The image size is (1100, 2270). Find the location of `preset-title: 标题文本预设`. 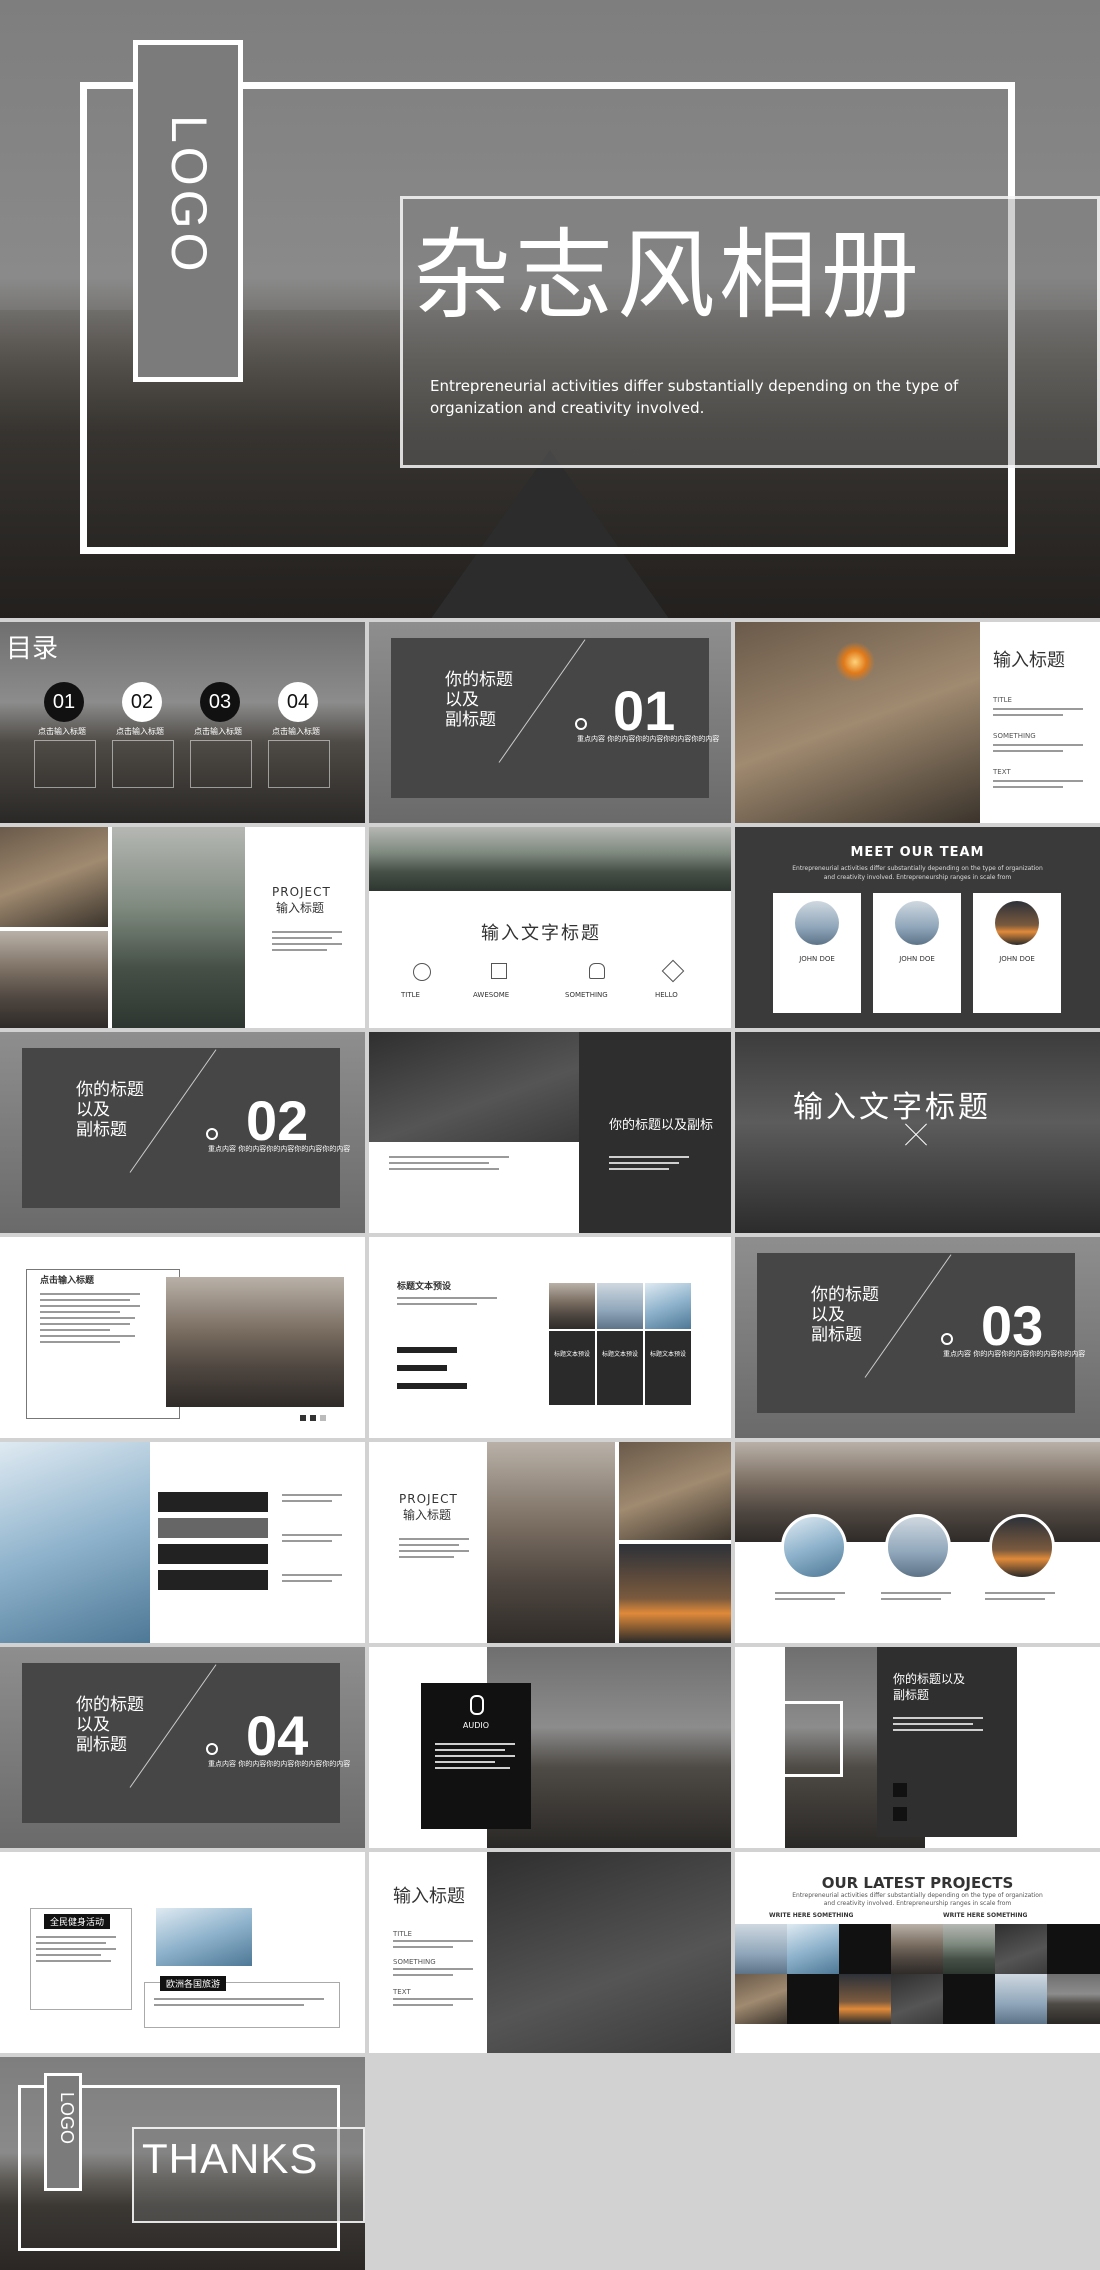

preset-title: 标题文本预设 is located at coordinates (424, 1287).